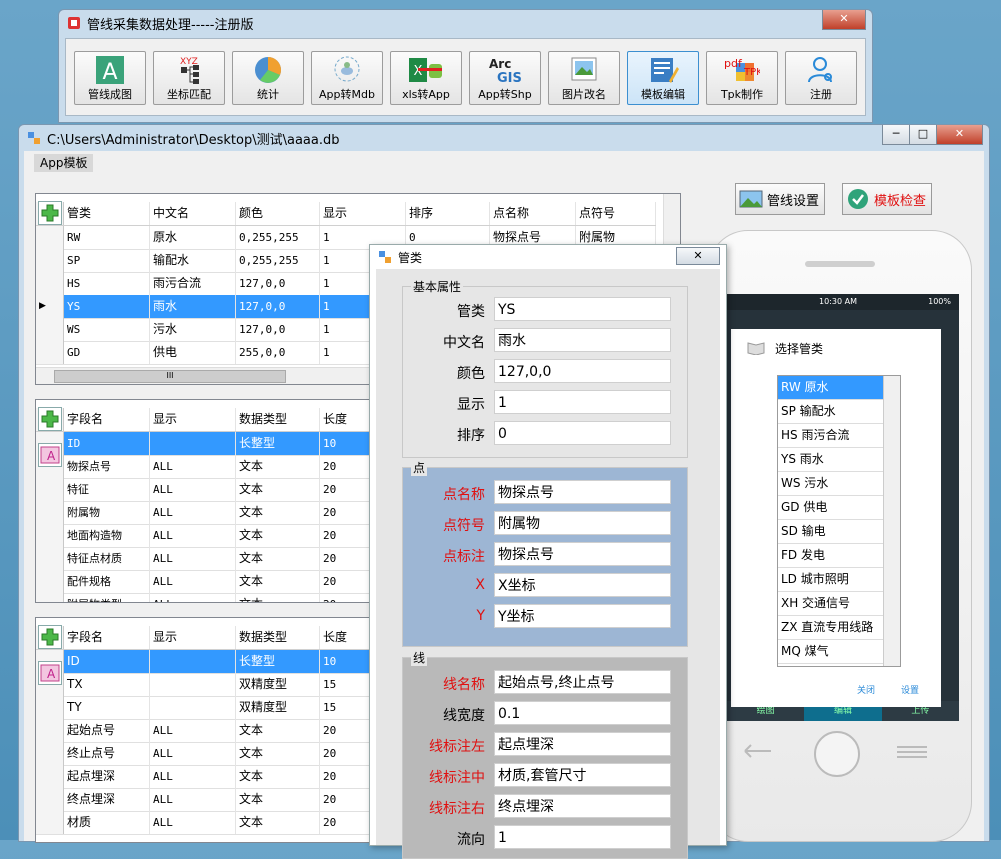  Describe the element at coordinates (278, 352) in the screenshot. I see `table-cell: 255,0,0` at that location.